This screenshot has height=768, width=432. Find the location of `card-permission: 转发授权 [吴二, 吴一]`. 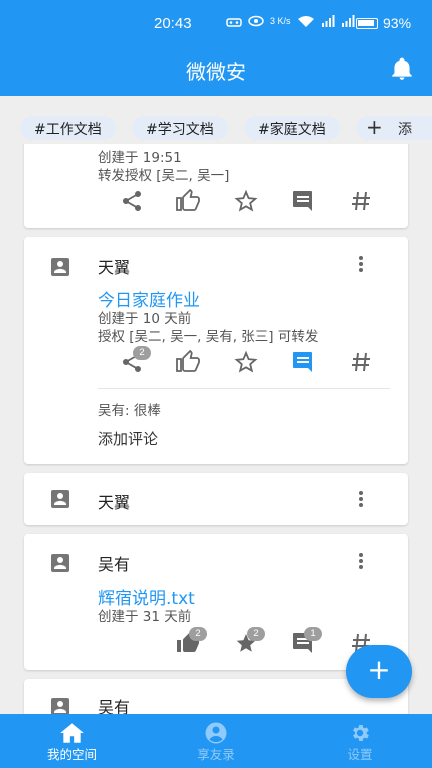

card-permission: 转发授权 [吴二, 吴一] is located at coordinates (164, 176).